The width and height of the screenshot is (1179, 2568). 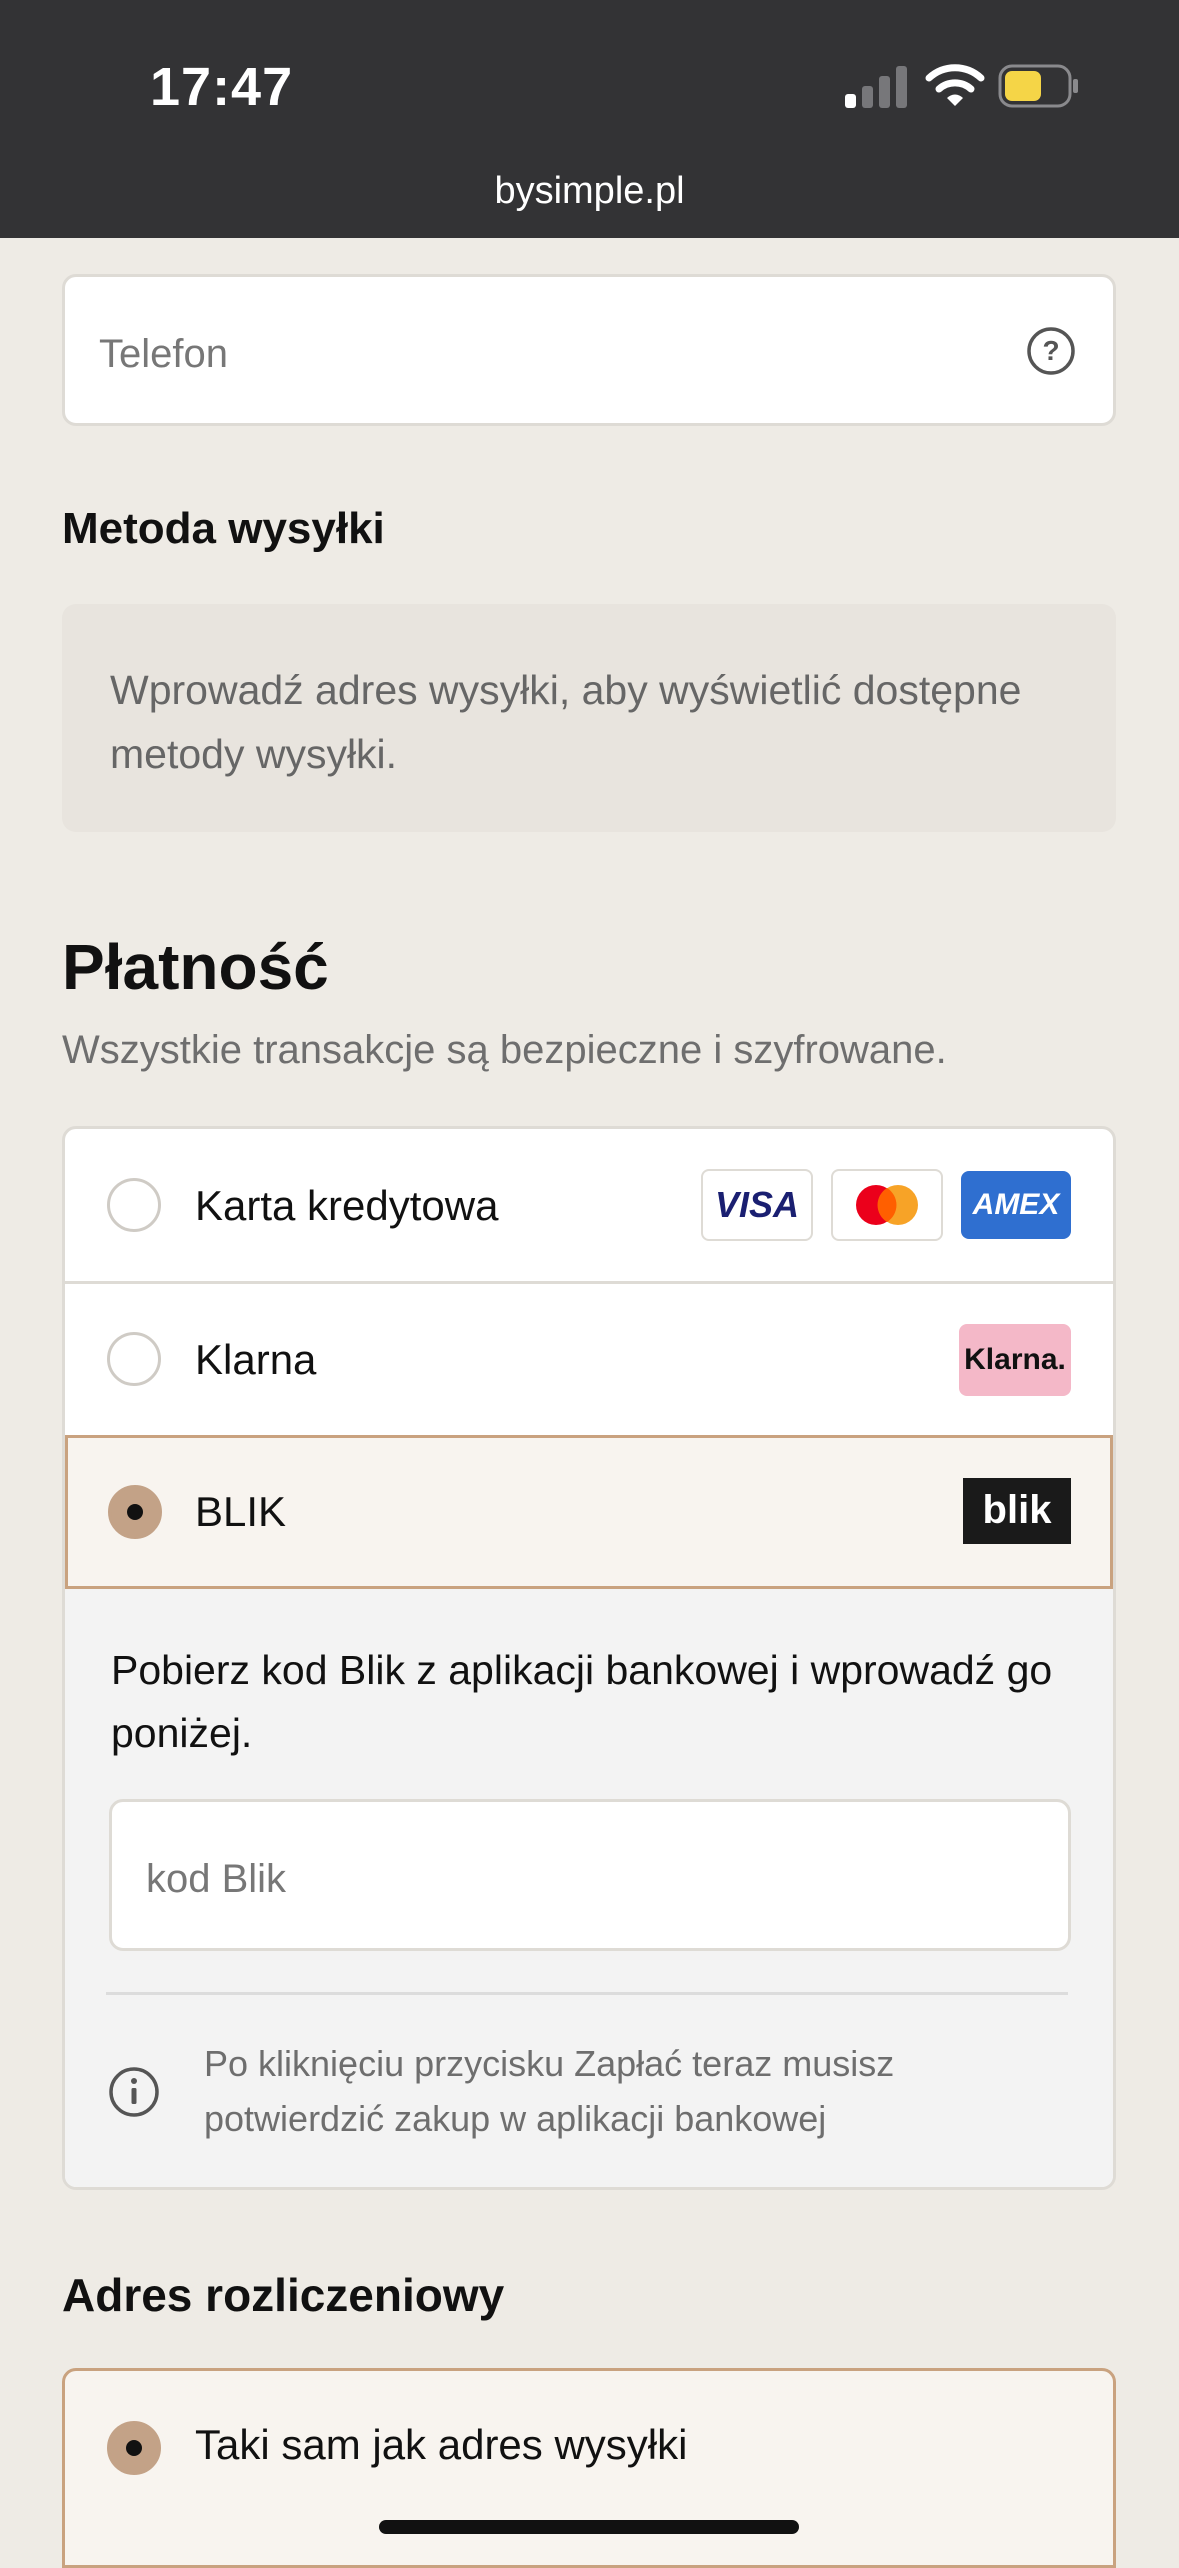 What do you see at coordinates (955, 85) in the screenshot?
I see `wifi-icon` at bounding box center [955, 85].